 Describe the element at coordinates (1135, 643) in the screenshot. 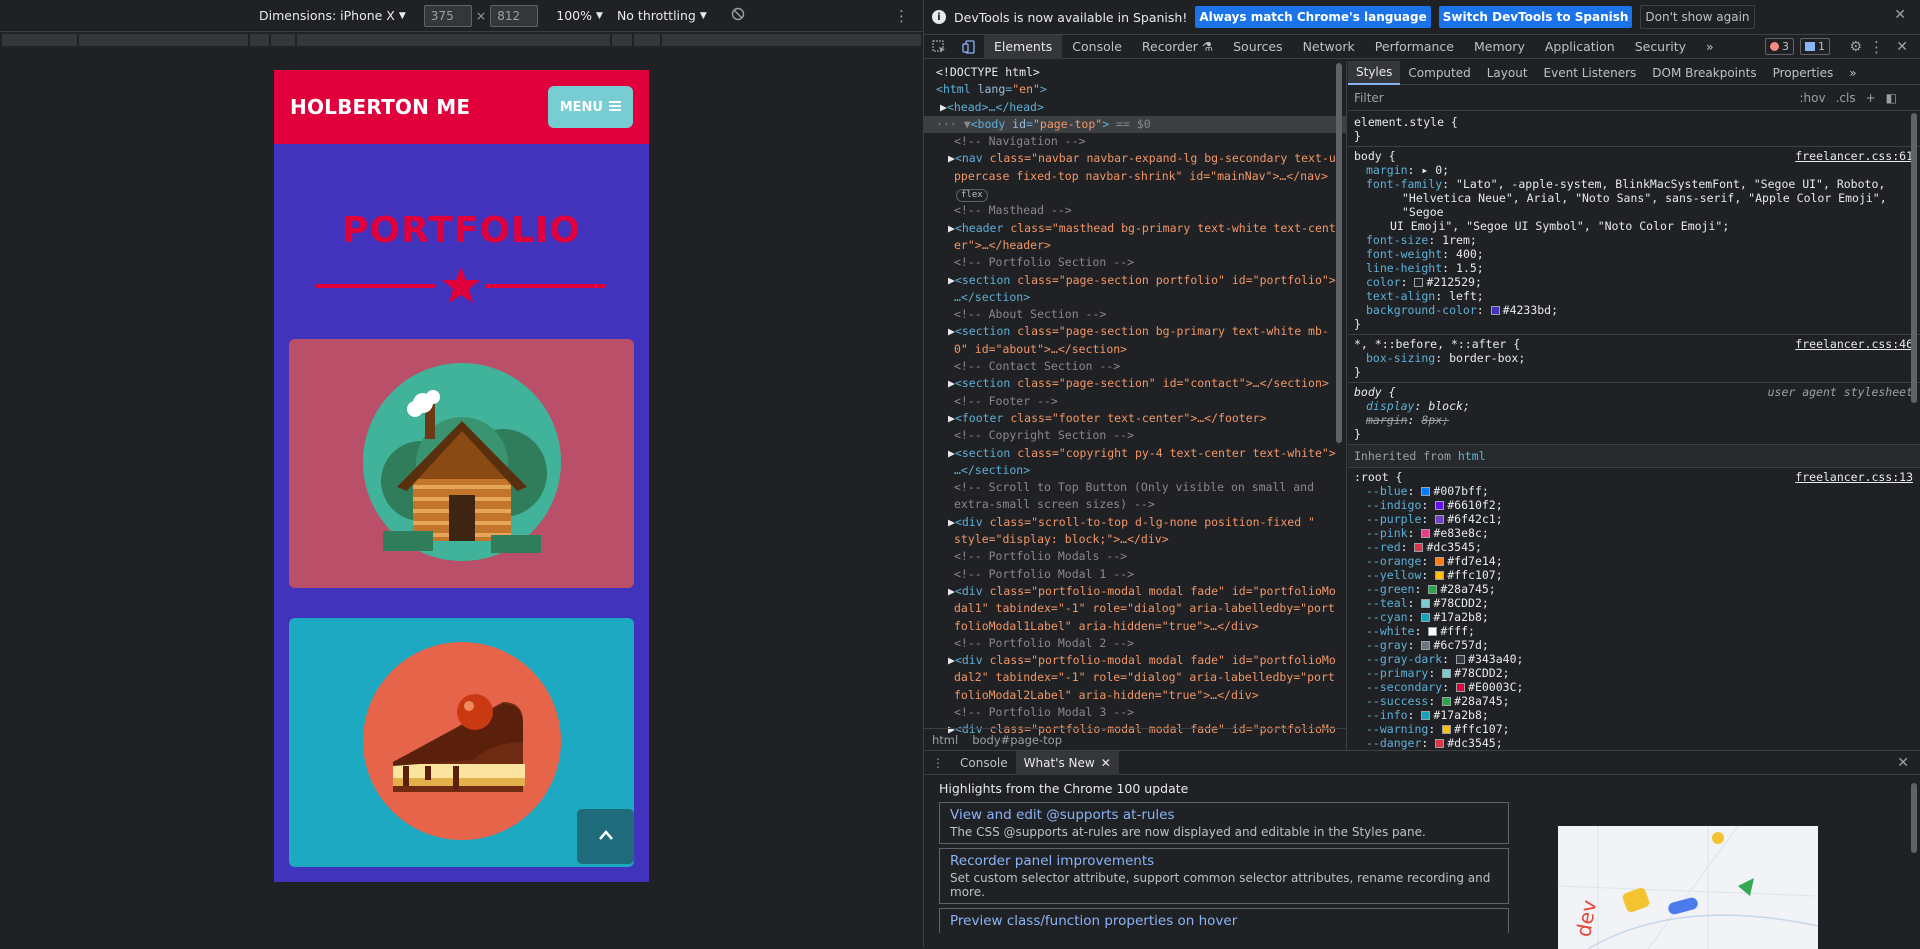

I see `dom-comment: <!-- Portfolio Modal 2 -->` at that location.